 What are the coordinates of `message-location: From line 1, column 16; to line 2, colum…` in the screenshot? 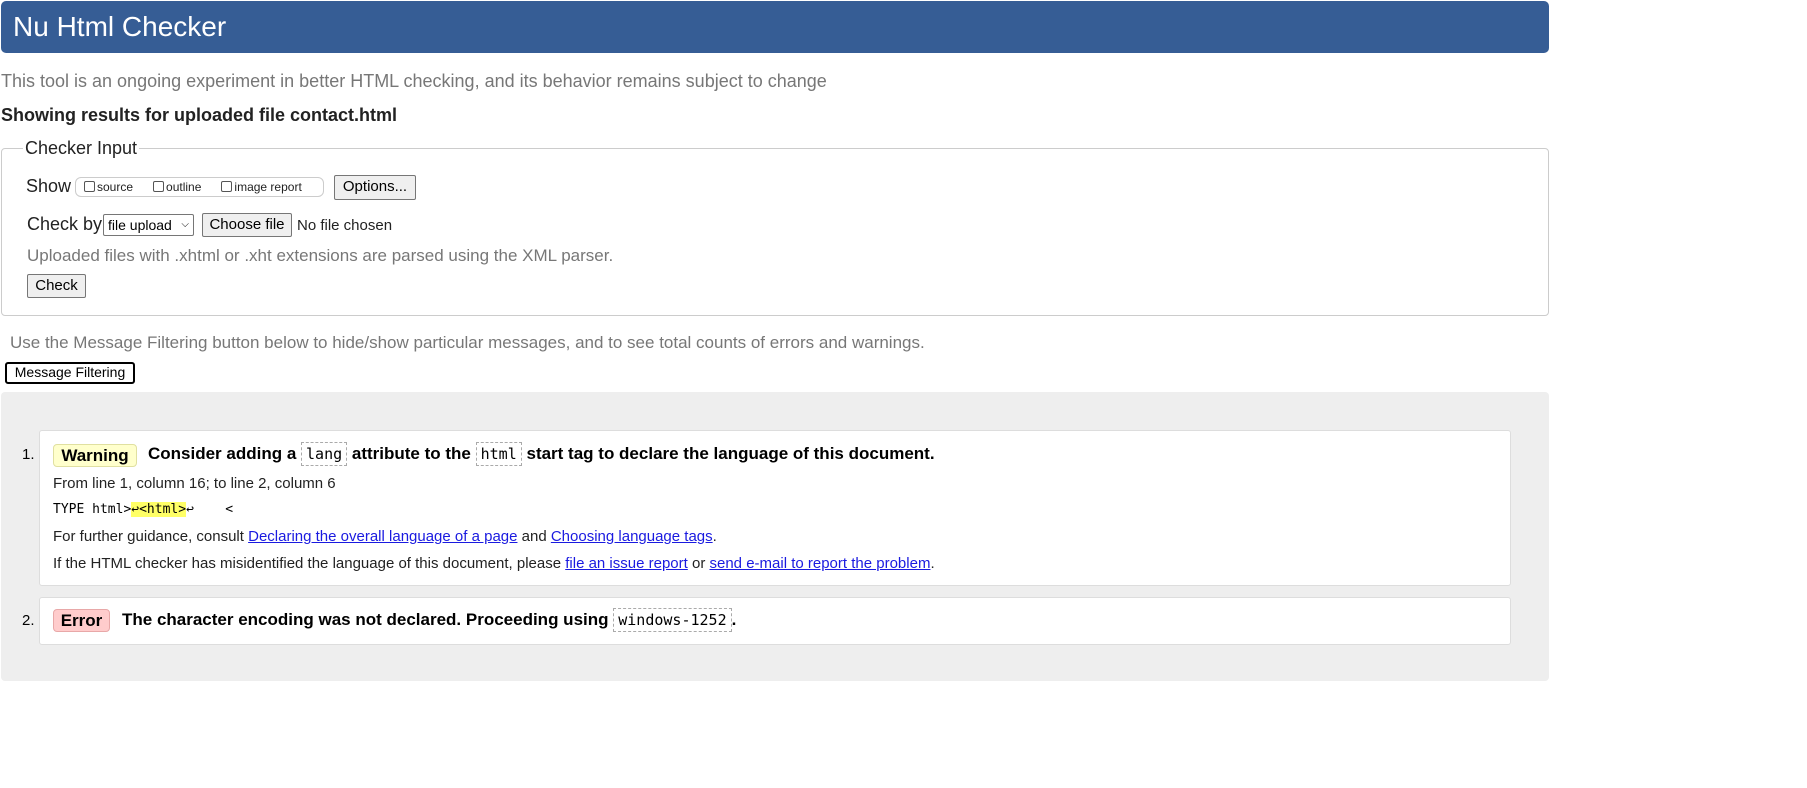 It's located at (194, 483).